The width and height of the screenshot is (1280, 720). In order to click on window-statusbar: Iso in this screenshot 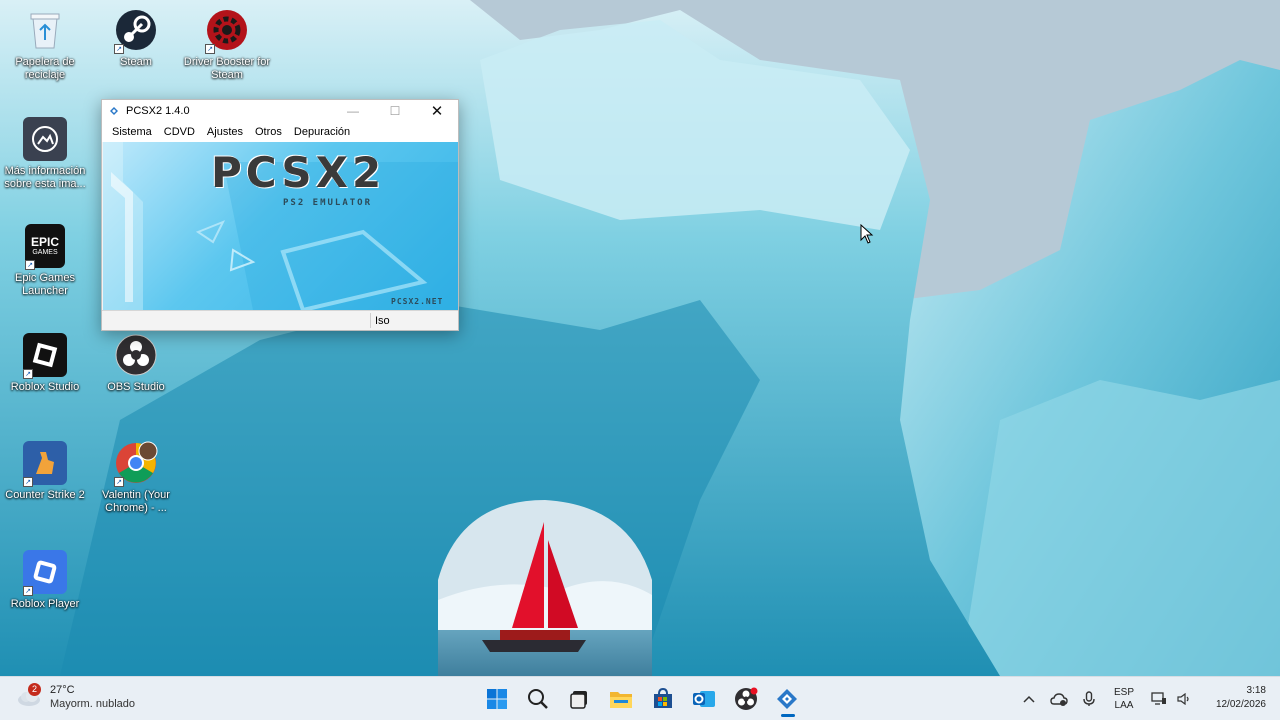, I will do `click(280, 320)`.